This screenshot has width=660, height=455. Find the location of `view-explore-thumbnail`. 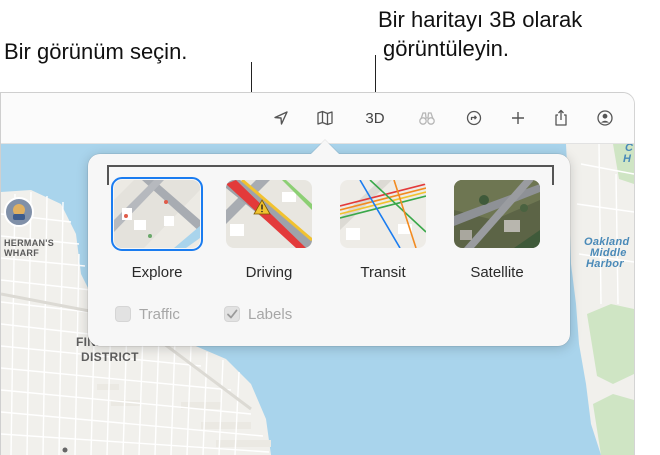

view-explore-thumbnail is located at coordinates (157, 214).